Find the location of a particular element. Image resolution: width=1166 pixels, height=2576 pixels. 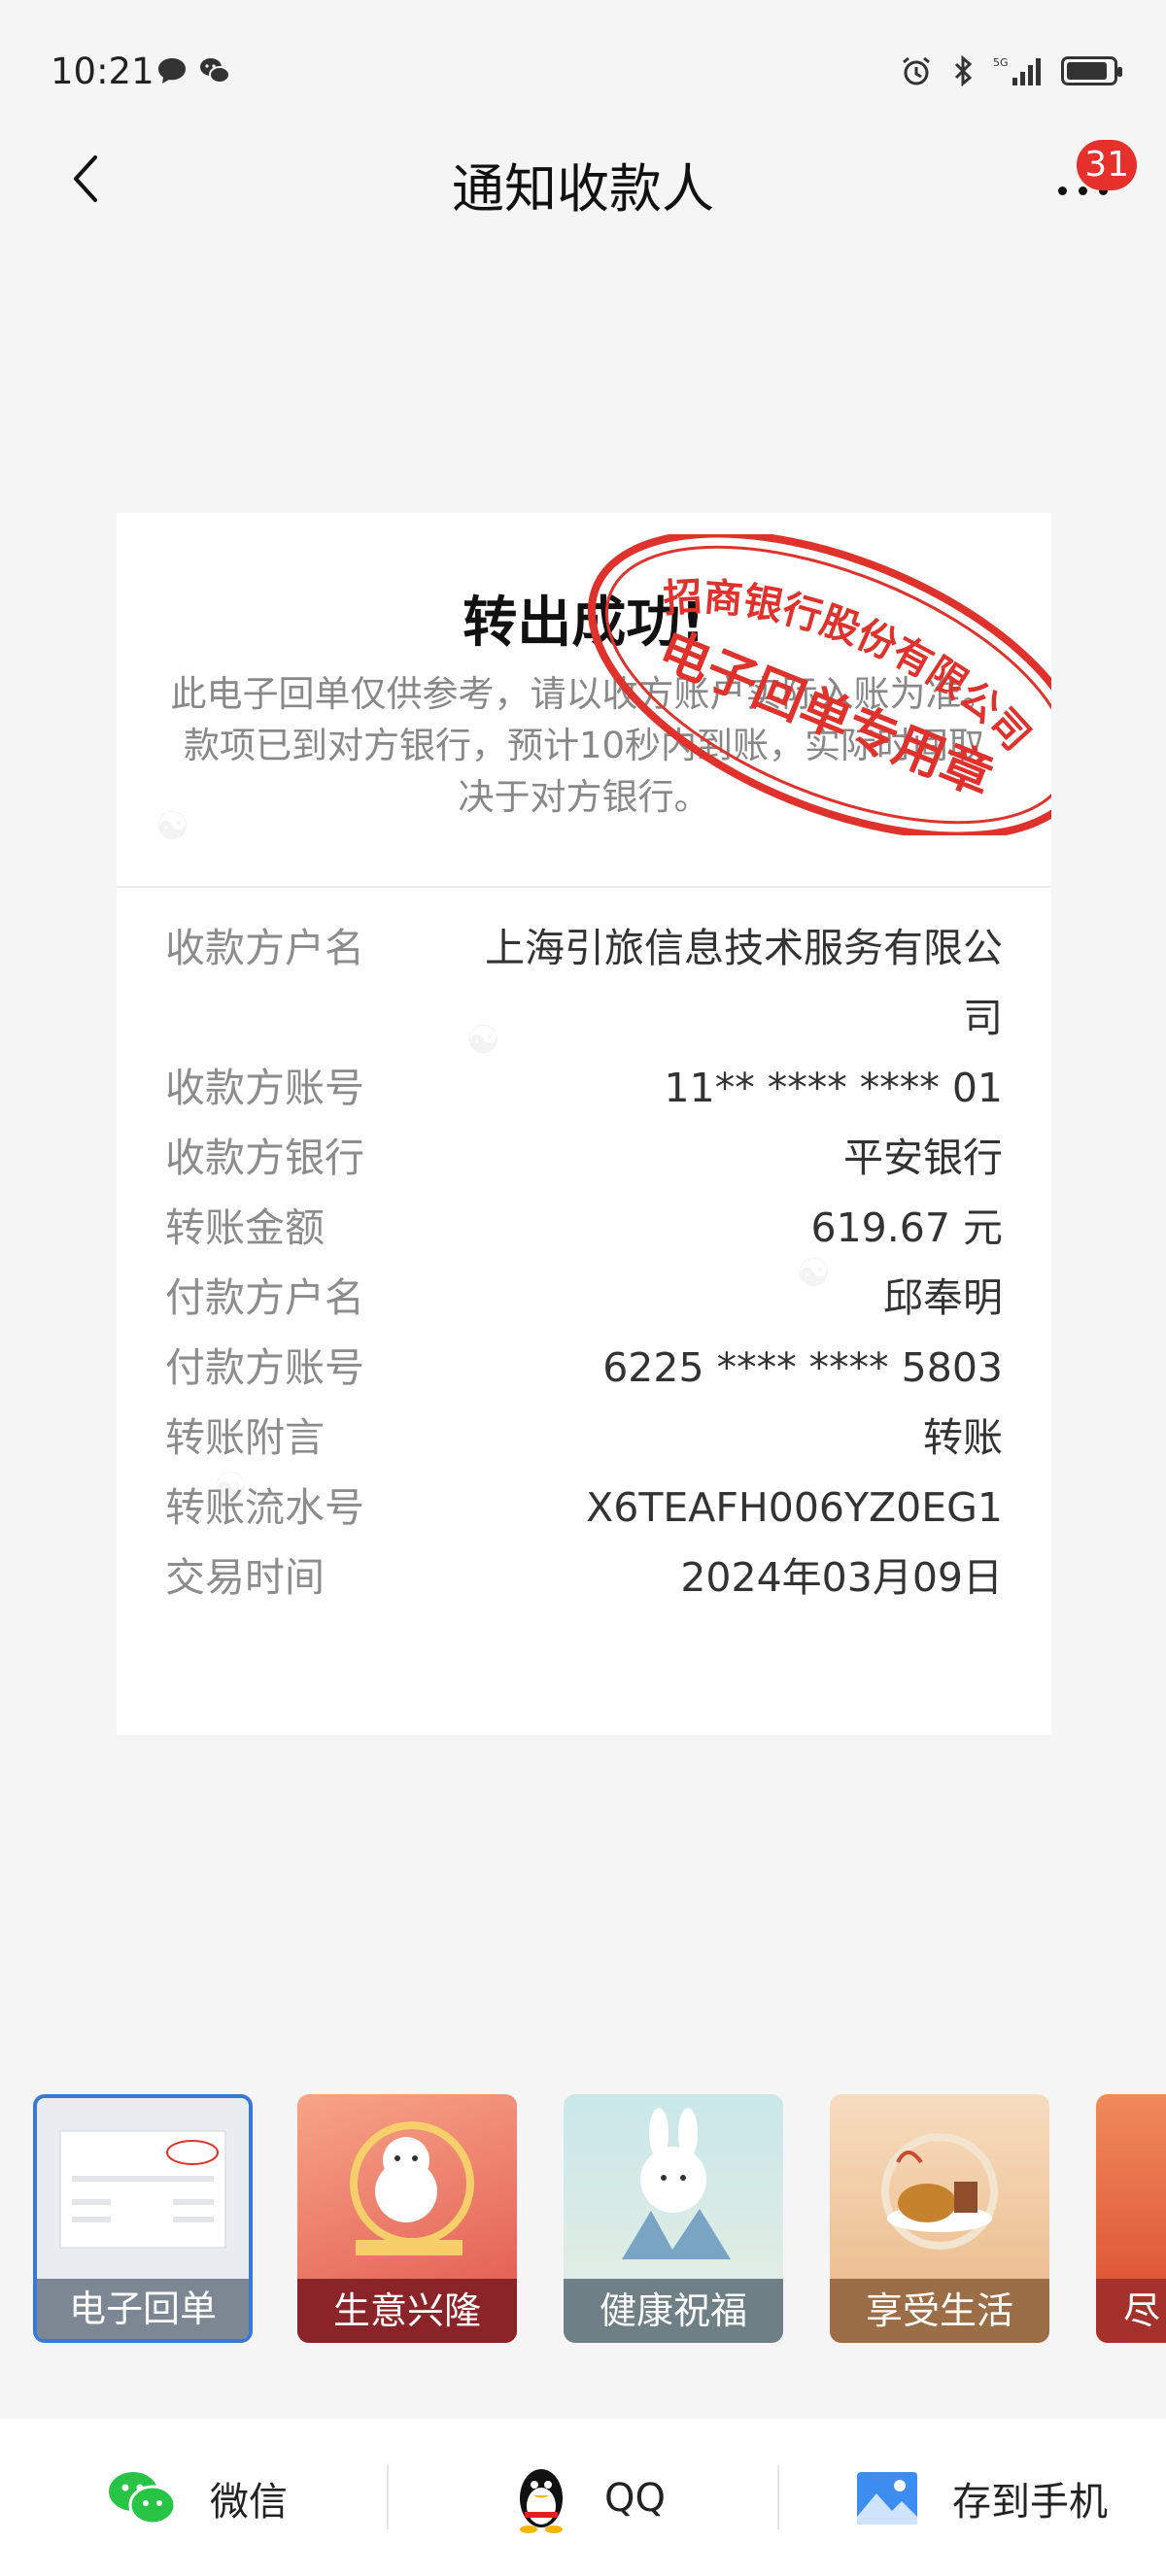

notification-badge: 31 is located at coordinates (1107, 165).